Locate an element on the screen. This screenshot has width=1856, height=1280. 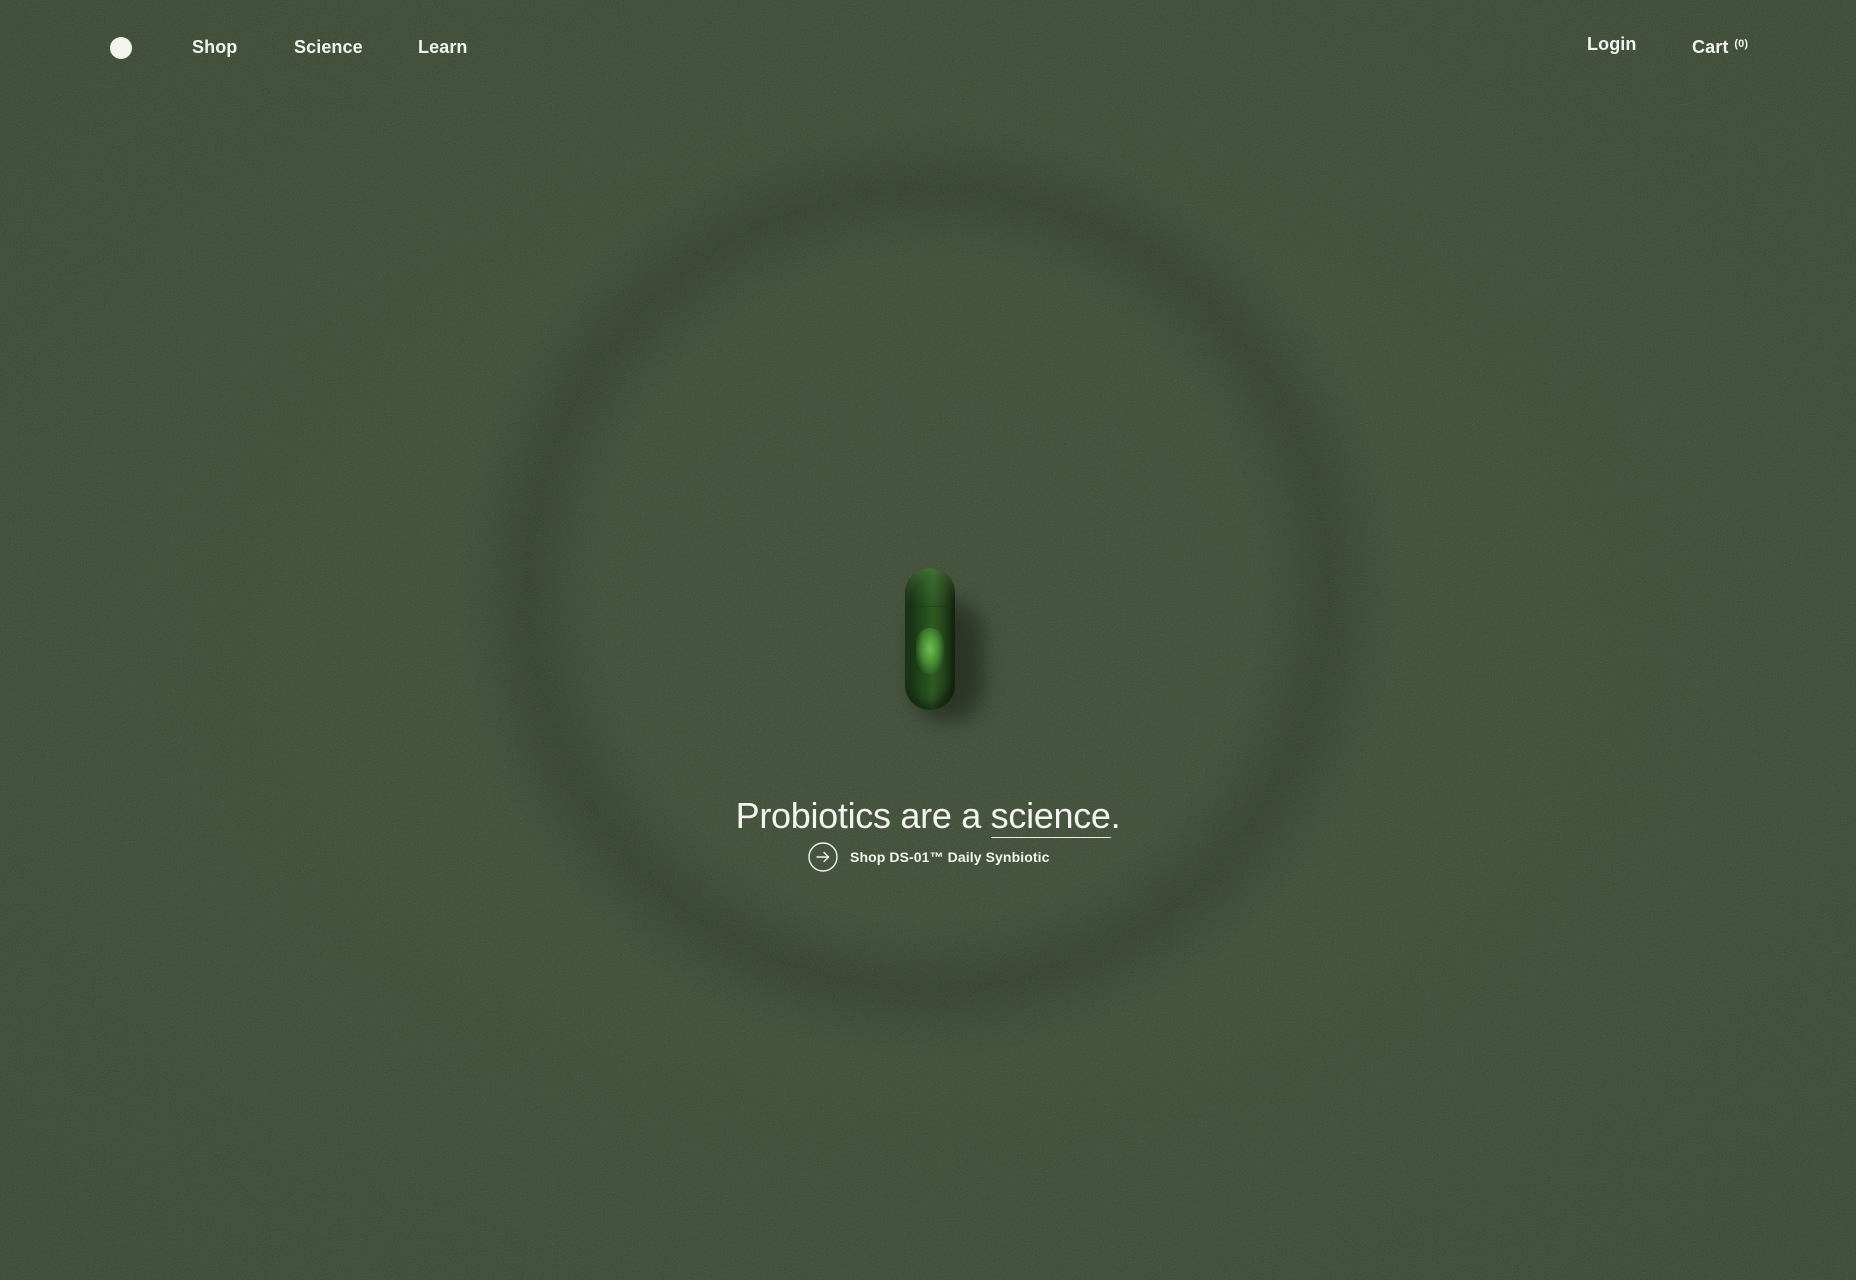
hero-headline: Probiotics are a science. is located at coordinates (928, 816).